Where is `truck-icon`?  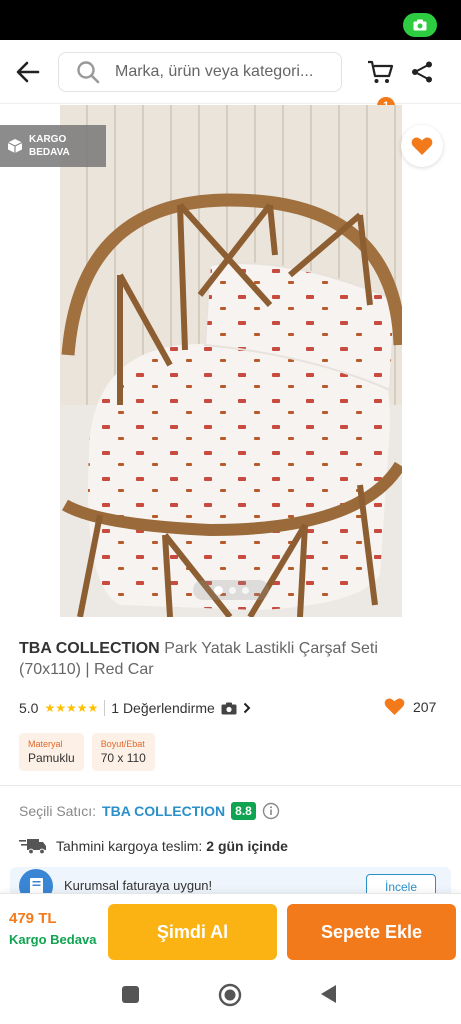 truck-icon is located at coordinates (32, 847).